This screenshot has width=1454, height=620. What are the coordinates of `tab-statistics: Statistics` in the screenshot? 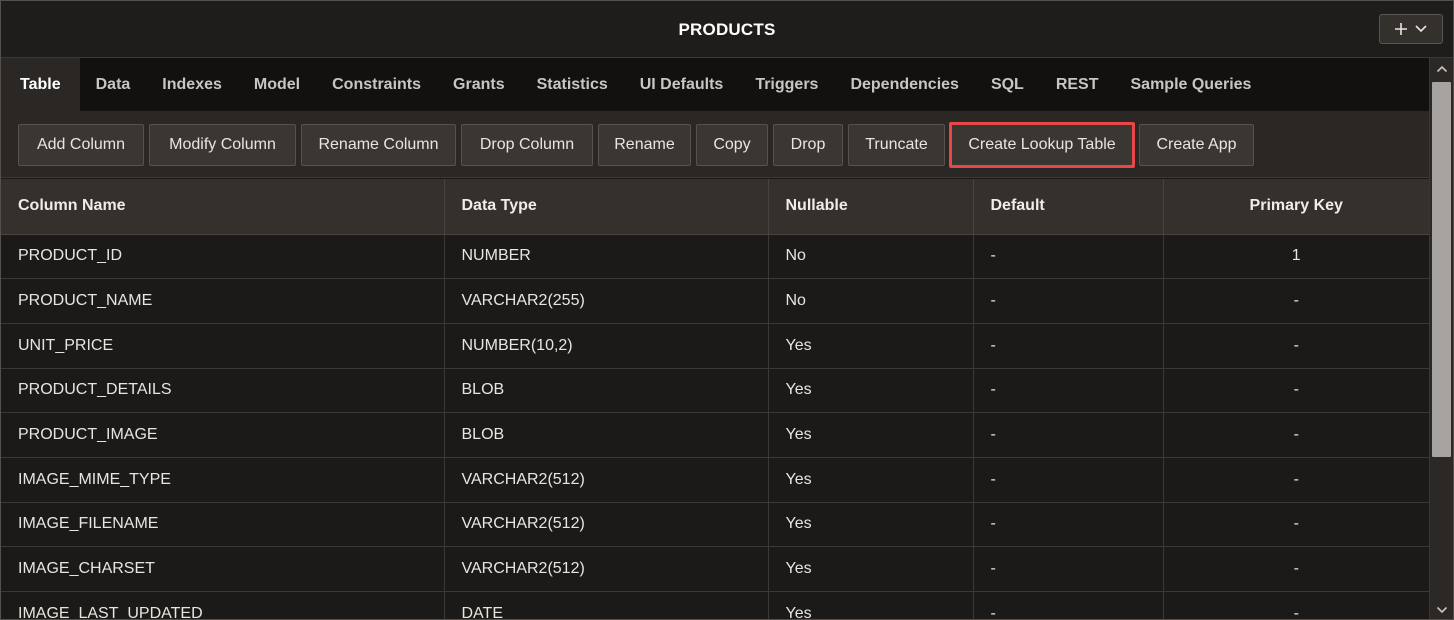 It's located at (572, 84).